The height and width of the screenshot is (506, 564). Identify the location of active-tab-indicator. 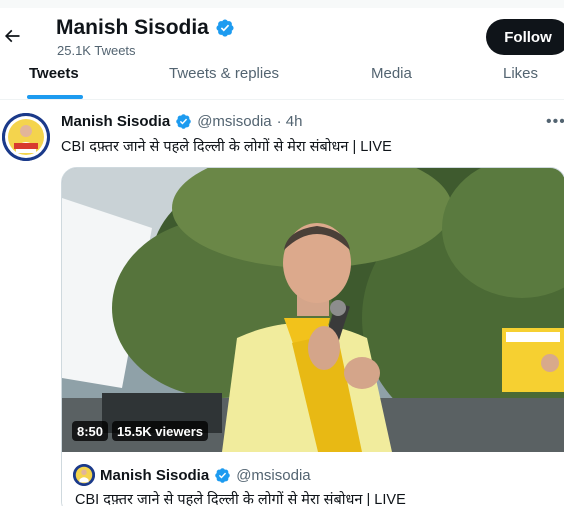
(55, 97).